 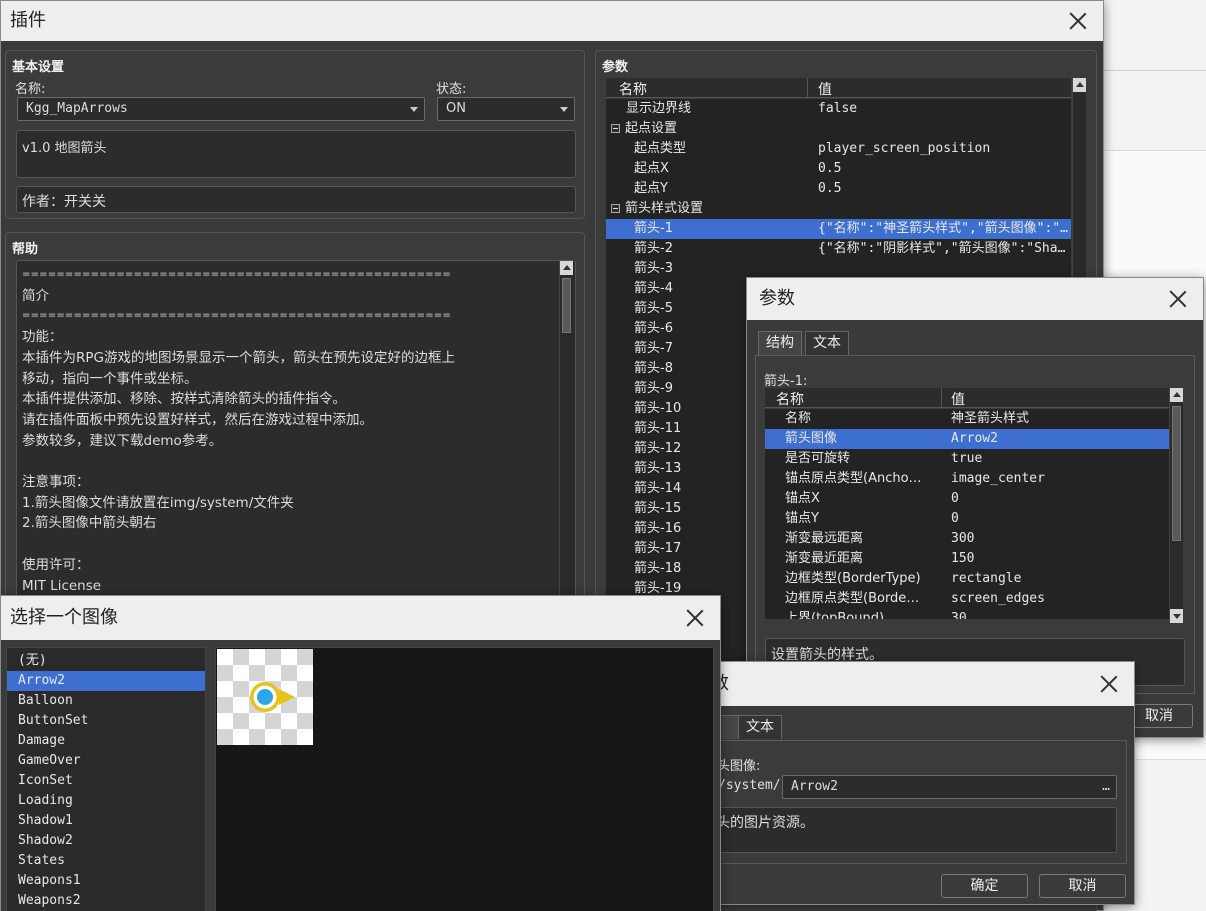 I want to click on image-list-item: Shadow1, so click(x=106, y=821).